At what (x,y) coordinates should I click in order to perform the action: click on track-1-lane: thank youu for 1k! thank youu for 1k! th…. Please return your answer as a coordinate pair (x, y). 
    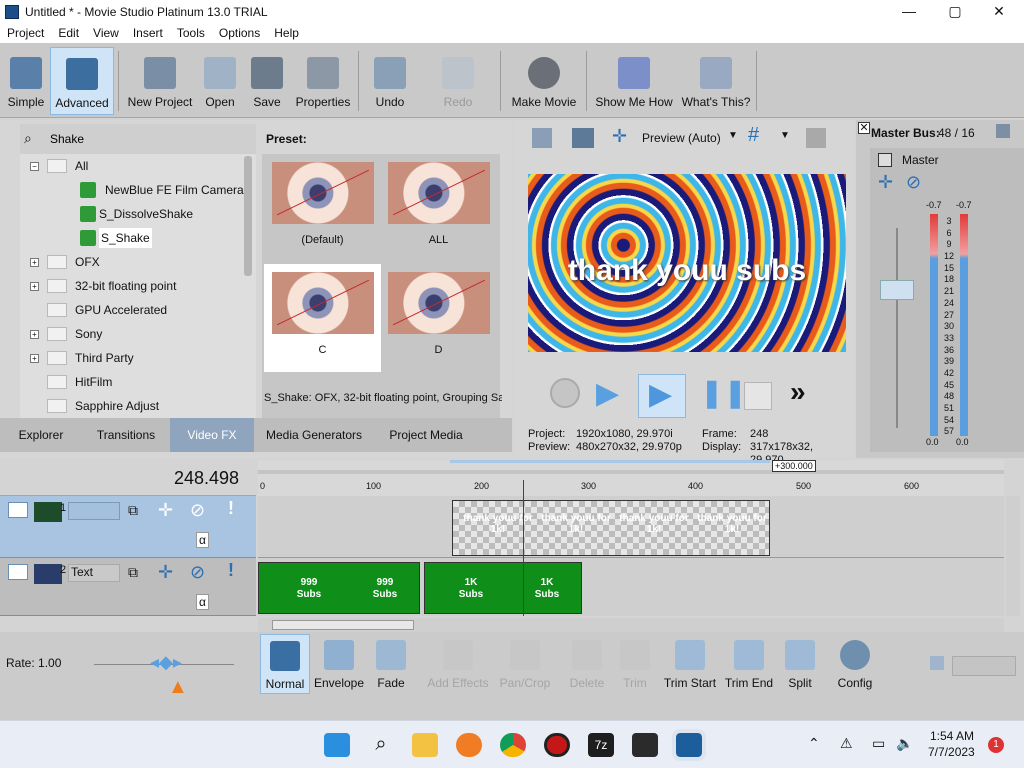
    Looking at the image, I should click on (631, 527).